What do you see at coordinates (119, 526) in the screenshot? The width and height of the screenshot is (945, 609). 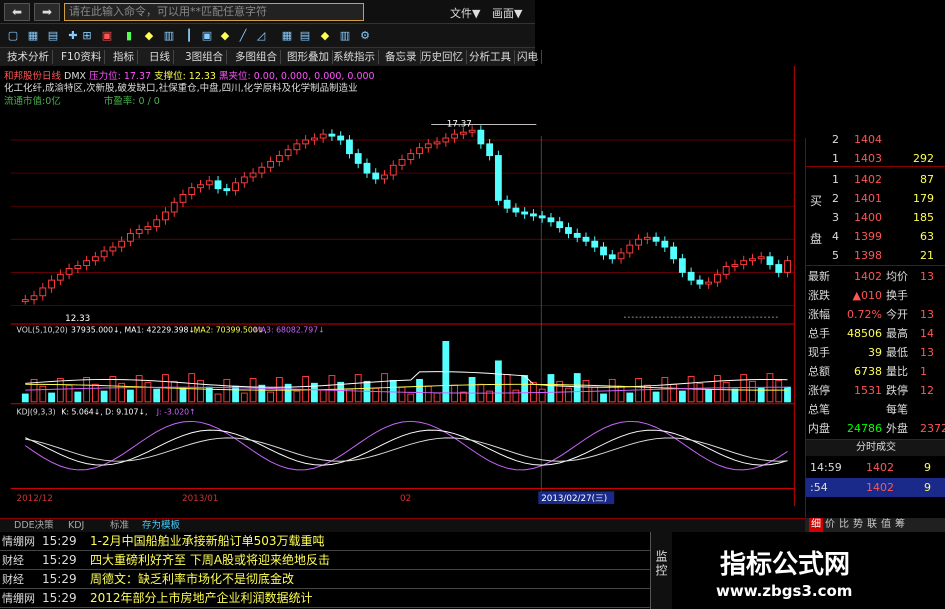 I see `tab-standard: 标准` at bounding box center [119, 526].